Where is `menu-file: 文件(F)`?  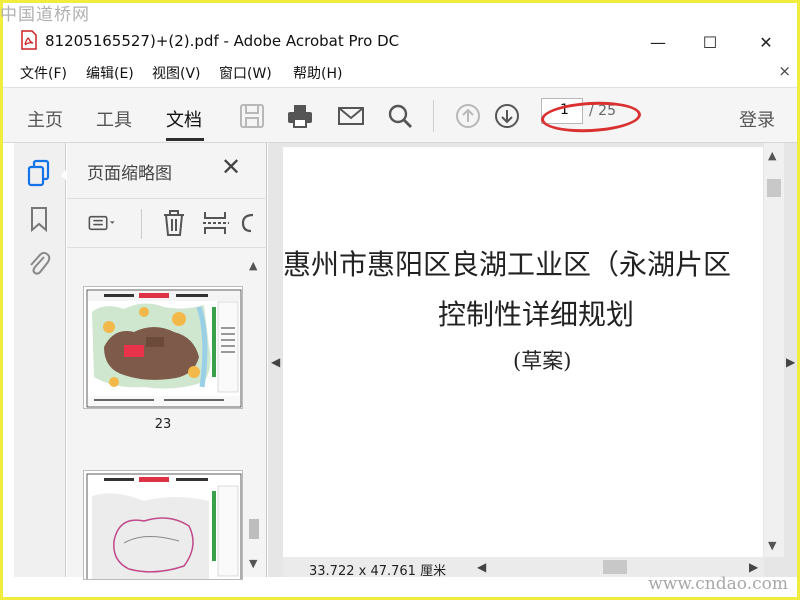
menu-file: 文件(F) is located at coordinates (43, 73).